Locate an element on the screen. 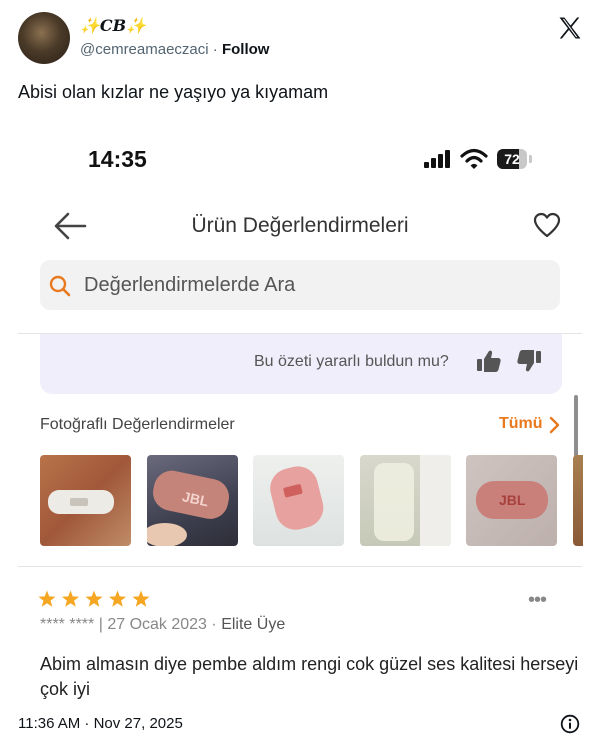 The image size is (600, 754). review-date: 27 Ocak 2023 is located at coordinates (157, 624).